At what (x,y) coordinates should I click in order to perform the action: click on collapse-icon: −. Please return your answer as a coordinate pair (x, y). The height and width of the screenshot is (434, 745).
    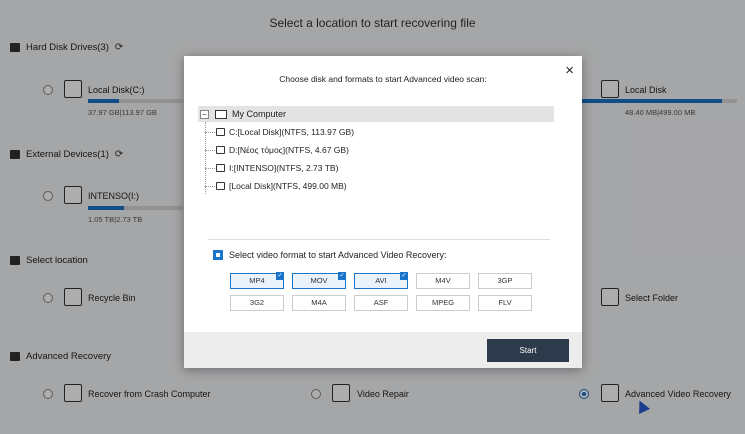
    Looking at the image, I should click on (204, 114).